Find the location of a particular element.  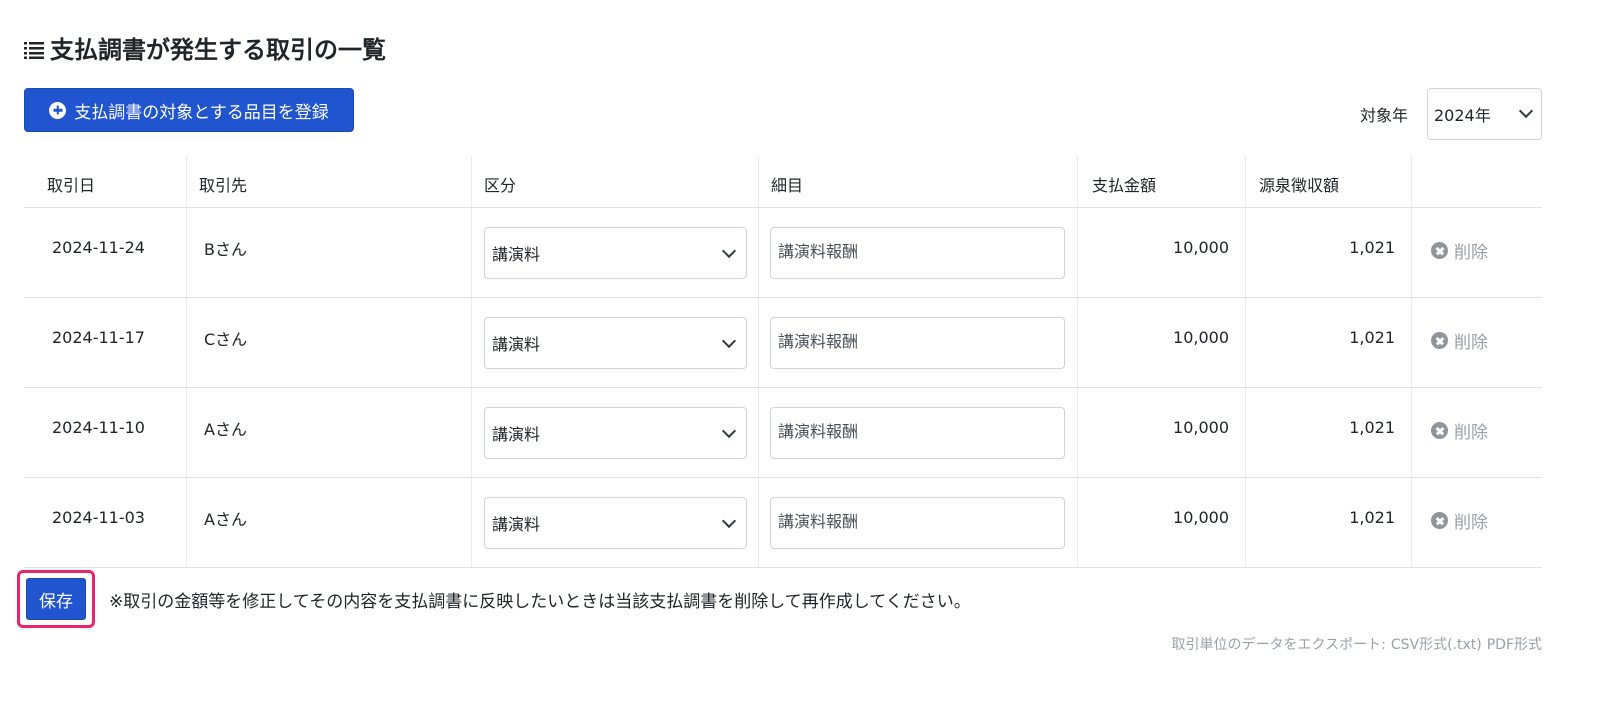

register-item-button: 支払調書の対象とする品目を登録 is located at coordinates (189, 110).